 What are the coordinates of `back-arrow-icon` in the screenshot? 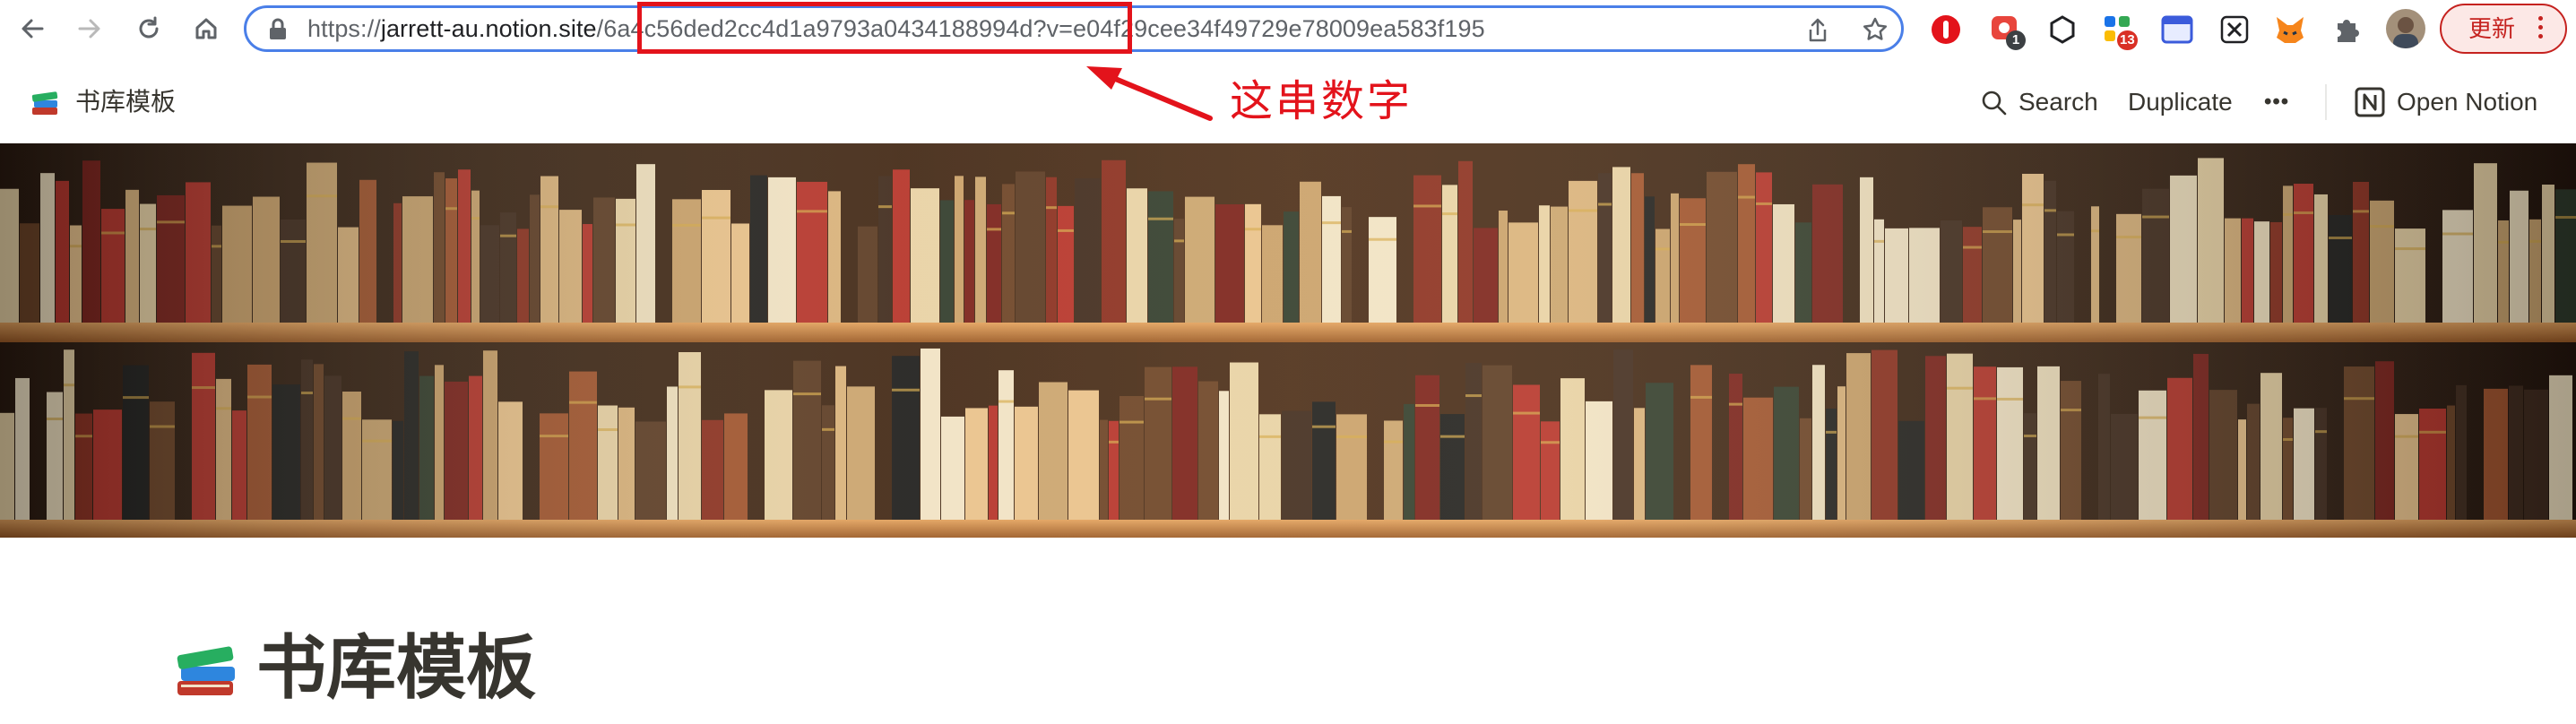 It's located at (32, 29).